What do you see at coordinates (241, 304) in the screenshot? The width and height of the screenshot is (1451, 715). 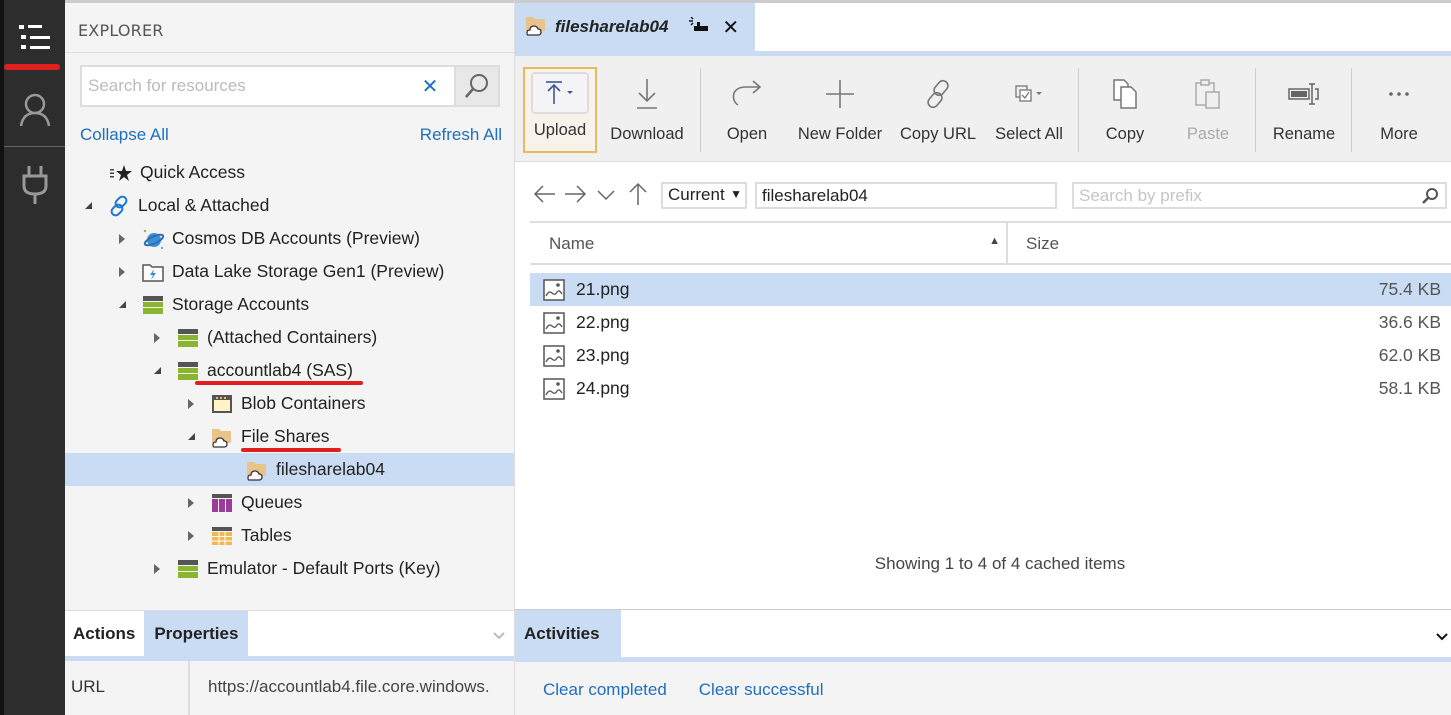 I see `tree-item-label: Storage Accounts` at bounding box center [241, 304].